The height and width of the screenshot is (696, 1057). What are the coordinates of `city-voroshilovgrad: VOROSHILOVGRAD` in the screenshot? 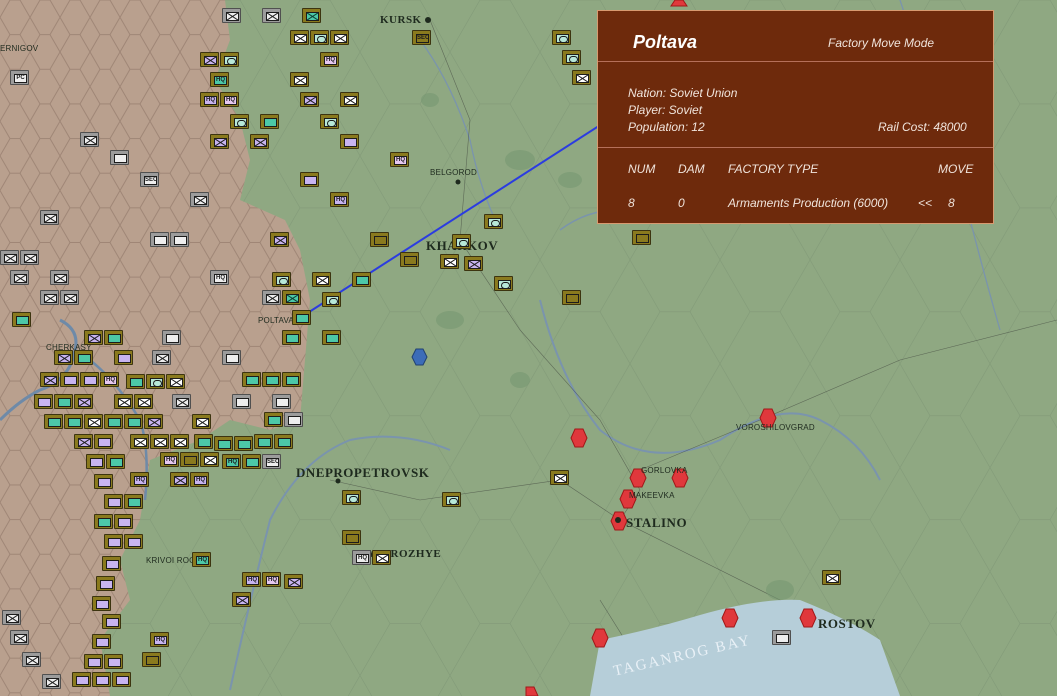 It's located at (775, 427).